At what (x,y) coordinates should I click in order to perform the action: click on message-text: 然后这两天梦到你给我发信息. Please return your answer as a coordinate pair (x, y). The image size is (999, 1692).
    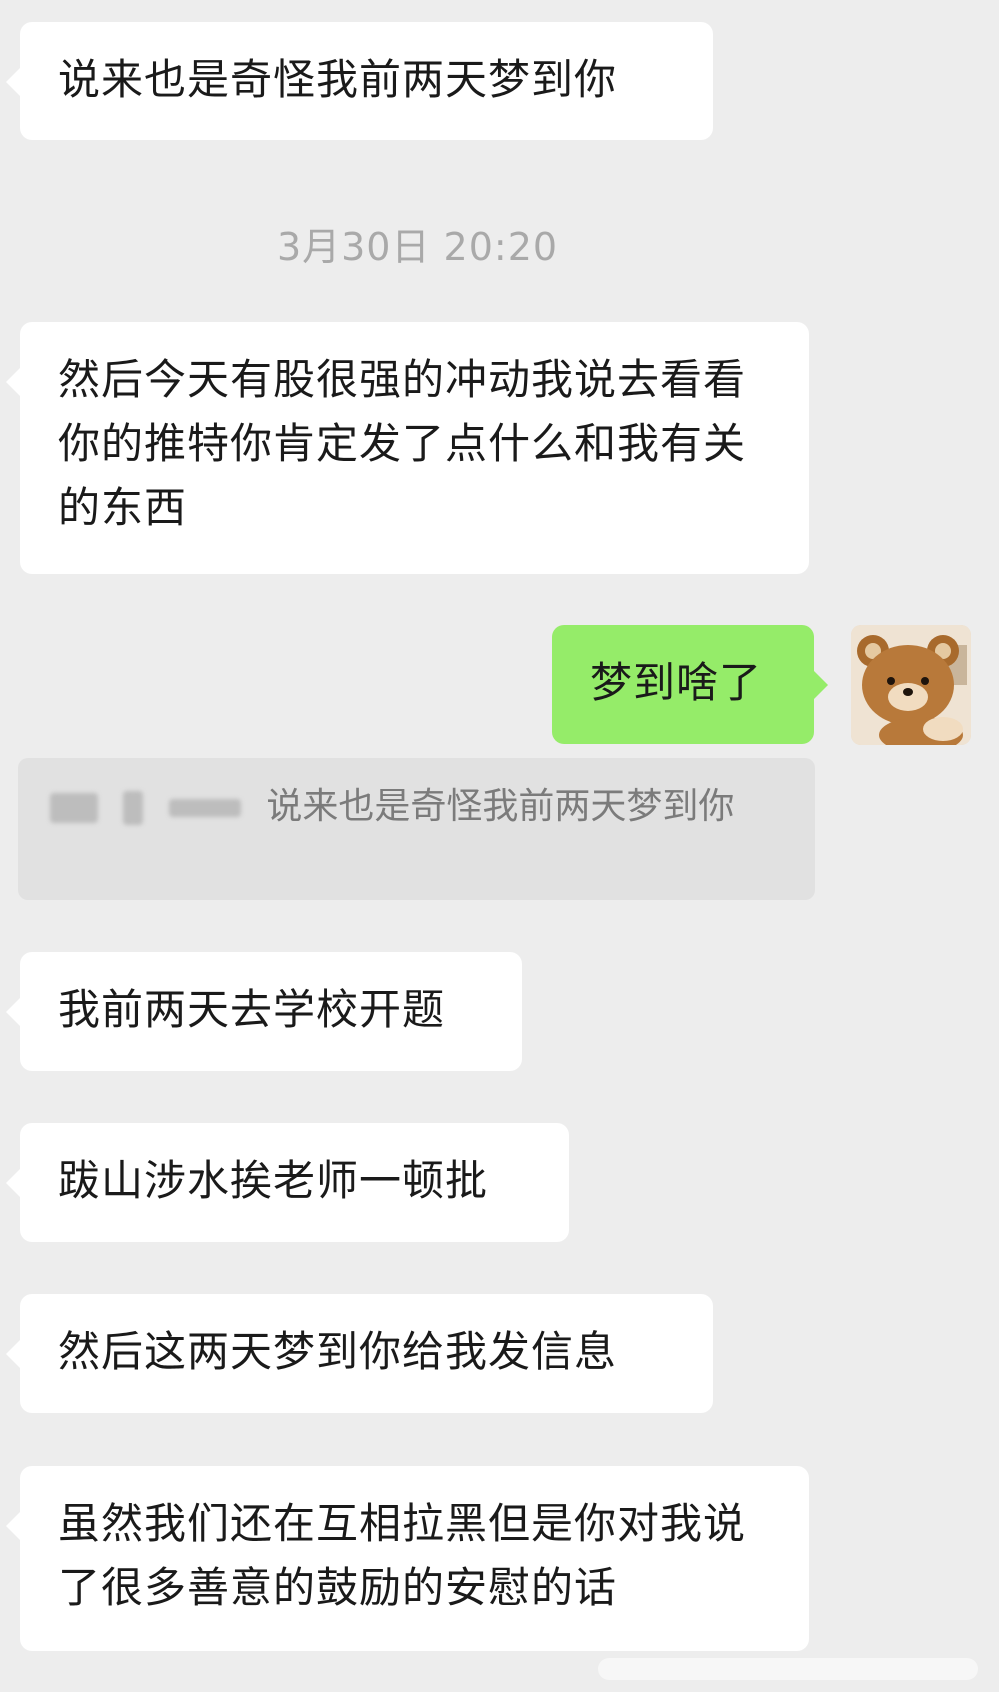
    Looking at the image, I should click on (338, 1351).